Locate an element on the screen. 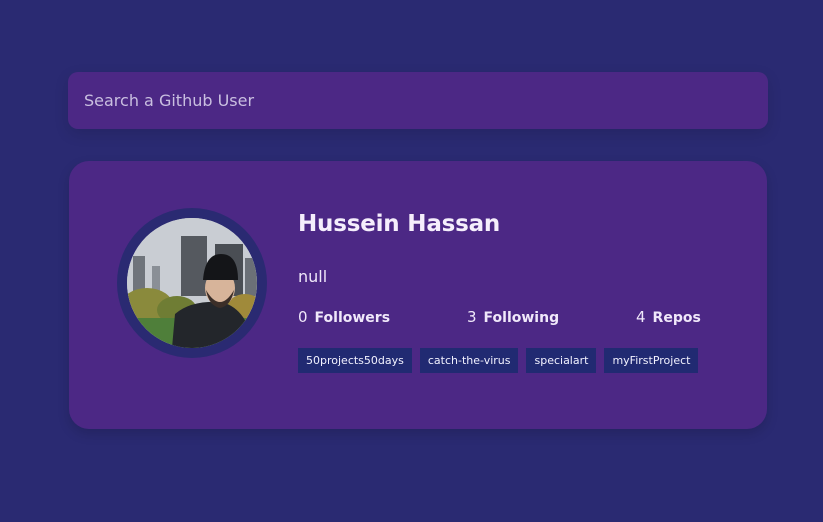 The height and width of the screenshot is (522, 823). search-input is located at coordinates (418, 100).